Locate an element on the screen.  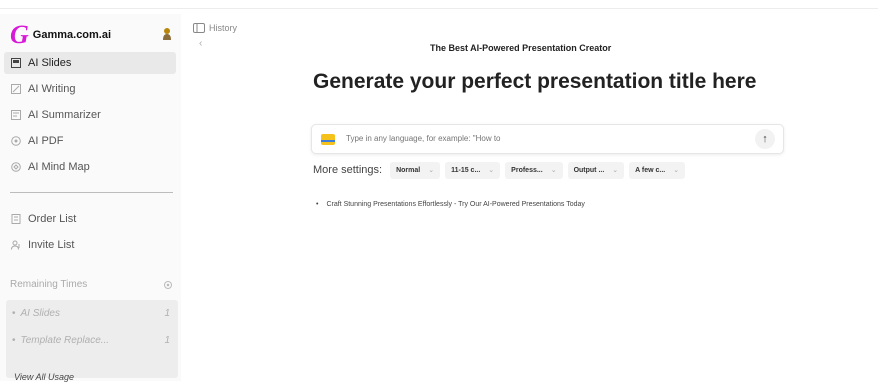
usage-label: AI Slides is located at coordinates (40, 313).